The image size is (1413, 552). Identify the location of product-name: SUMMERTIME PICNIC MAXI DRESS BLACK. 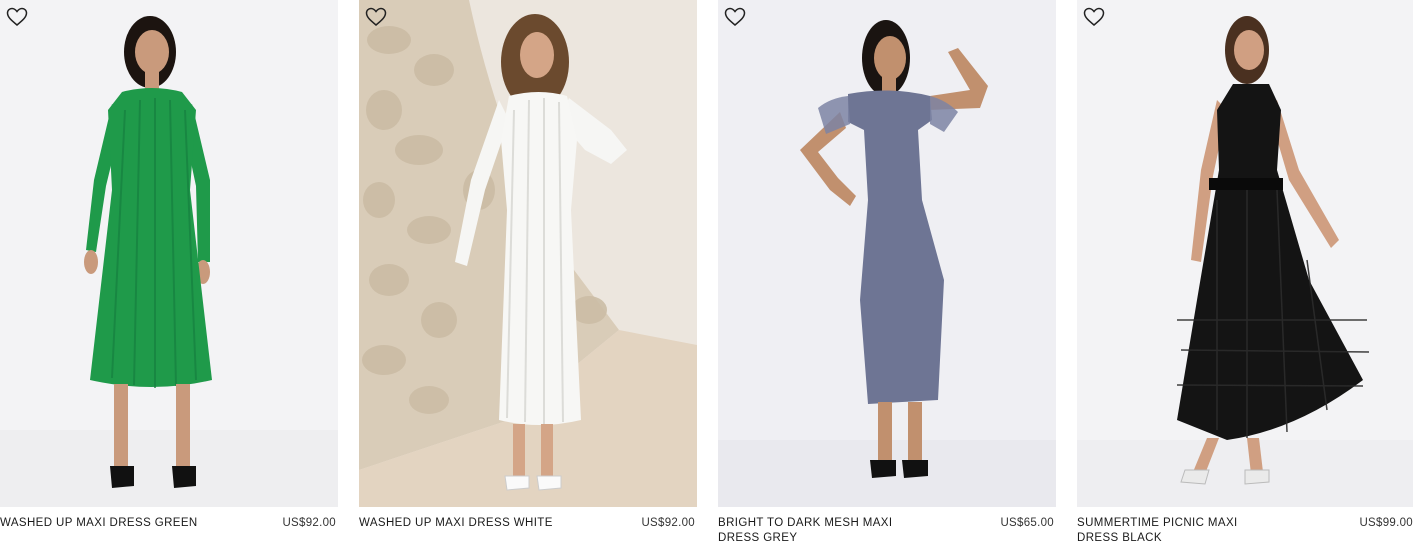
(1179, 531).